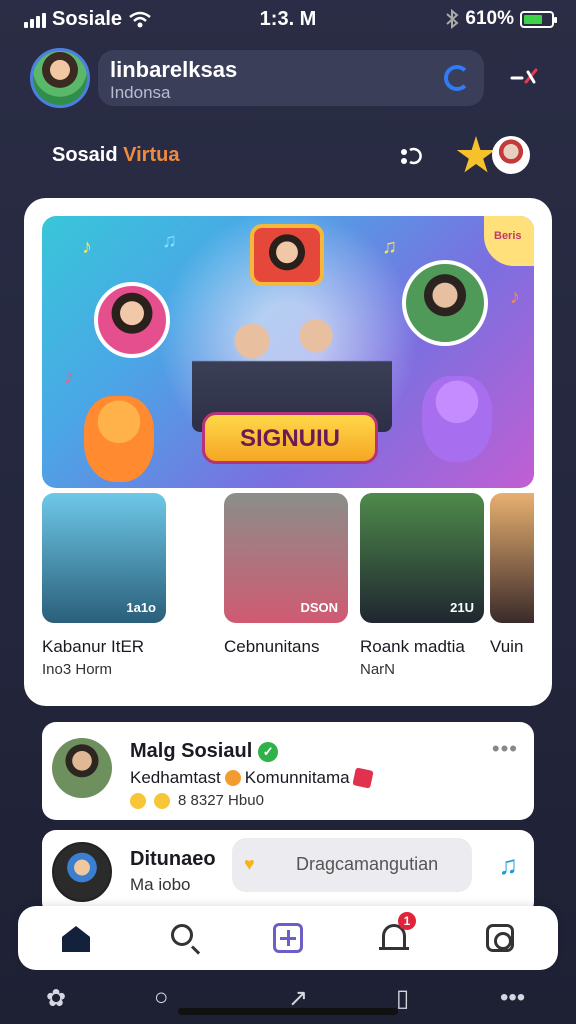 The height and width of the screenshot is (1024, 576). What do you see at coordinates (288, 20) in the screenshot?
I see `status-bar: Sosiale 1:3. M 610%` at bounding box center [288, 20].